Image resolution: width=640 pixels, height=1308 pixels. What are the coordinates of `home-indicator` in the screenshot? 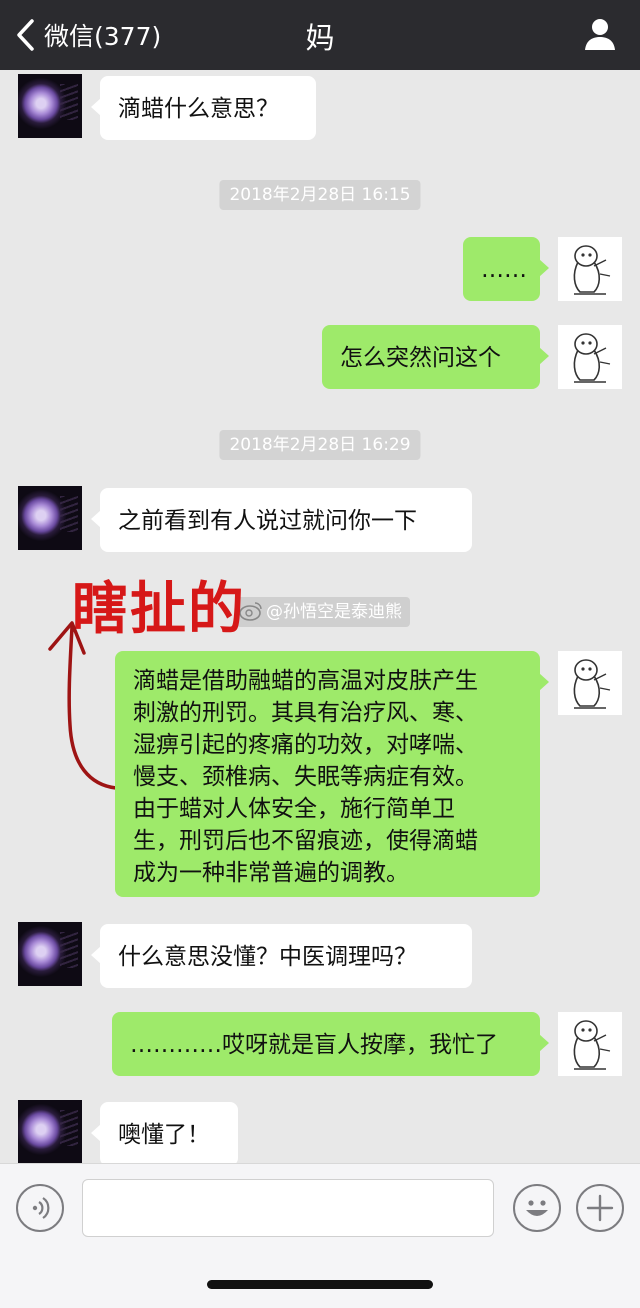 It's located at (320, 1284).